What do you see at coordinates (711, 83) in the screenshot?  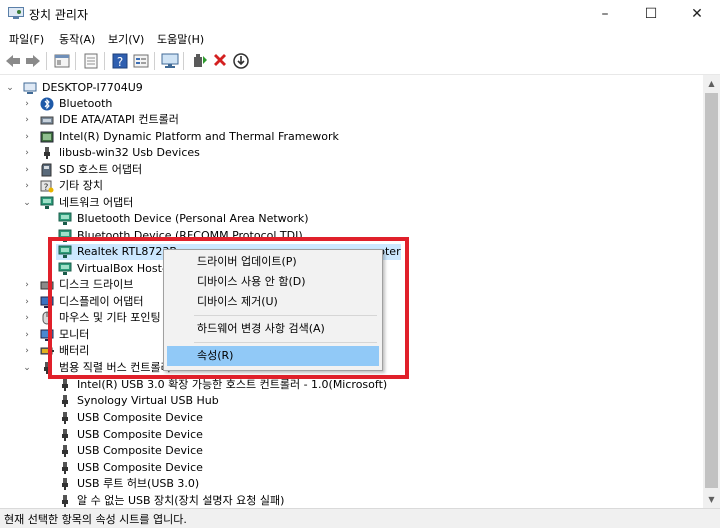 I see `scroll-up-icon: ▲` at bounding box center [711, 83].